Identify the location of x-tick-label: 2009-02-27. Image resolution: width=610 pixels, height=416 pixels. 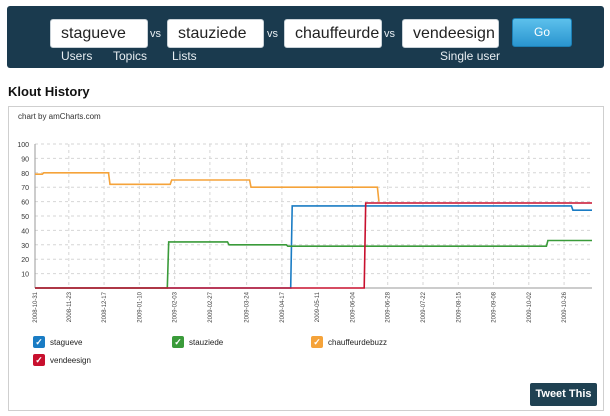
(211, 306).